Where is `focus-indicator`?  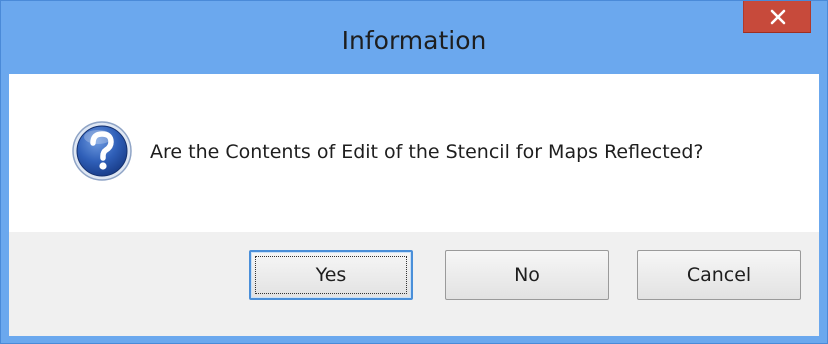
focus-indicator is located at coordinates (331, 275).